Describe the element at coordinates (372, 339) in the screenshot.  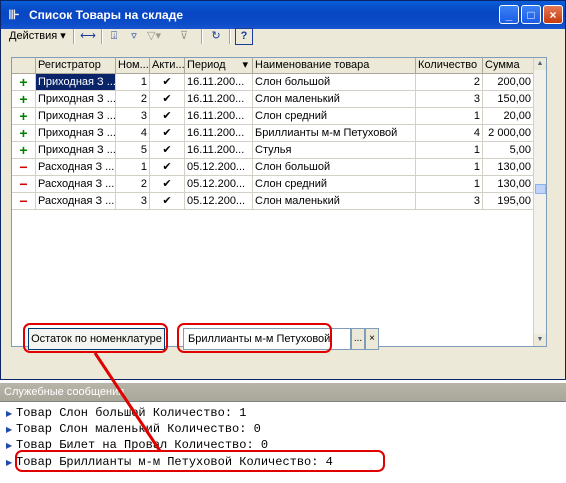
I see `clear-button: ×` at that location.